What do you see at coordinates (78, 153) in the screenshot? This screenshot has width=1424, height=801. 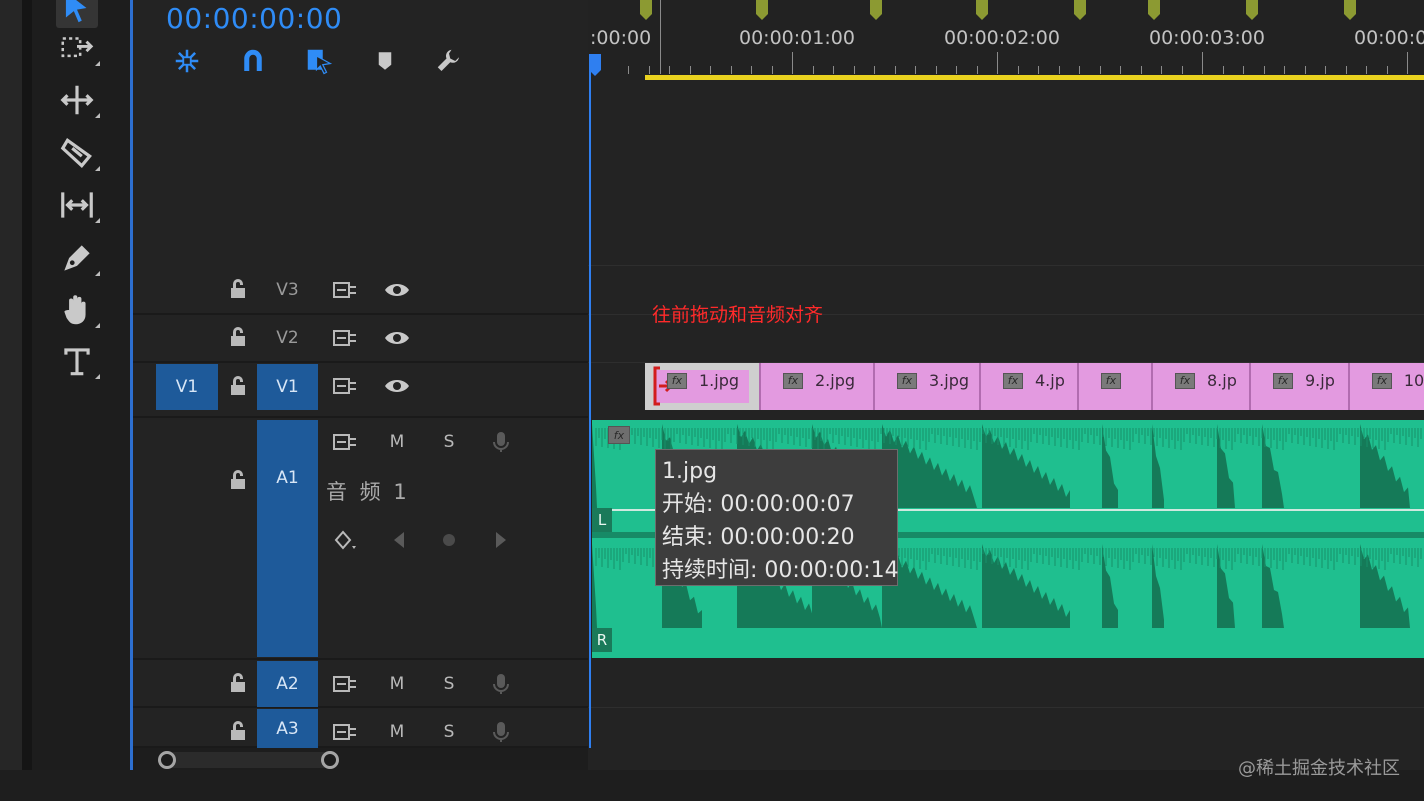 I see `razor-tool-icon` at bounding box center [78, 153].